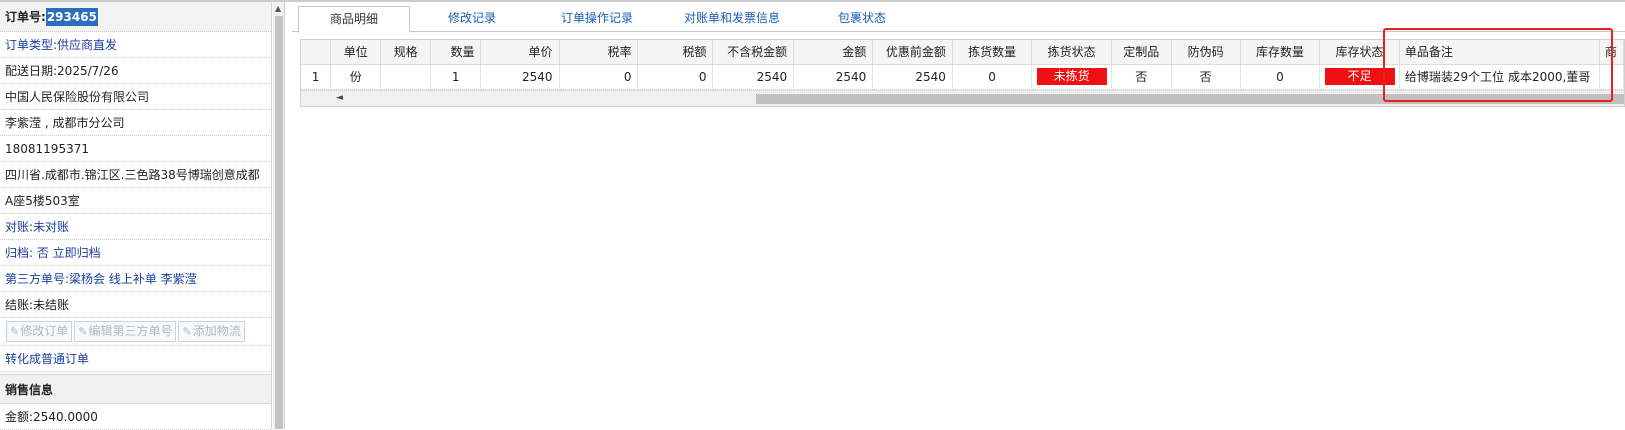 This screenshot has width=1625, height=430. What do you see at coordinates (135, 305) in the screenshot?
I see `settlement-status: 结账:未结账` at bounding box center [135, 305].